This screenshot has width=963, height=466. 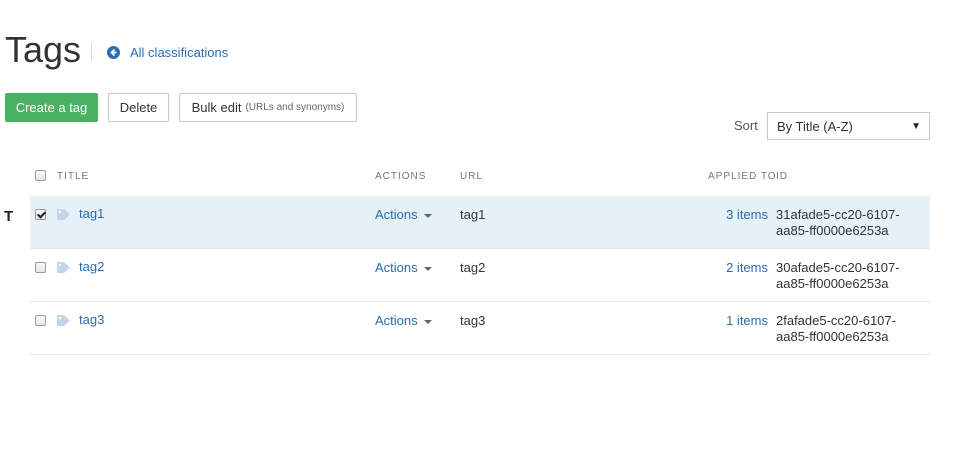 What do you see at coordinates (838, 267) in the screenshot?
I see `tag-id-line1: 30afade5-cc20-6107-` at bounding box center [838, 267].